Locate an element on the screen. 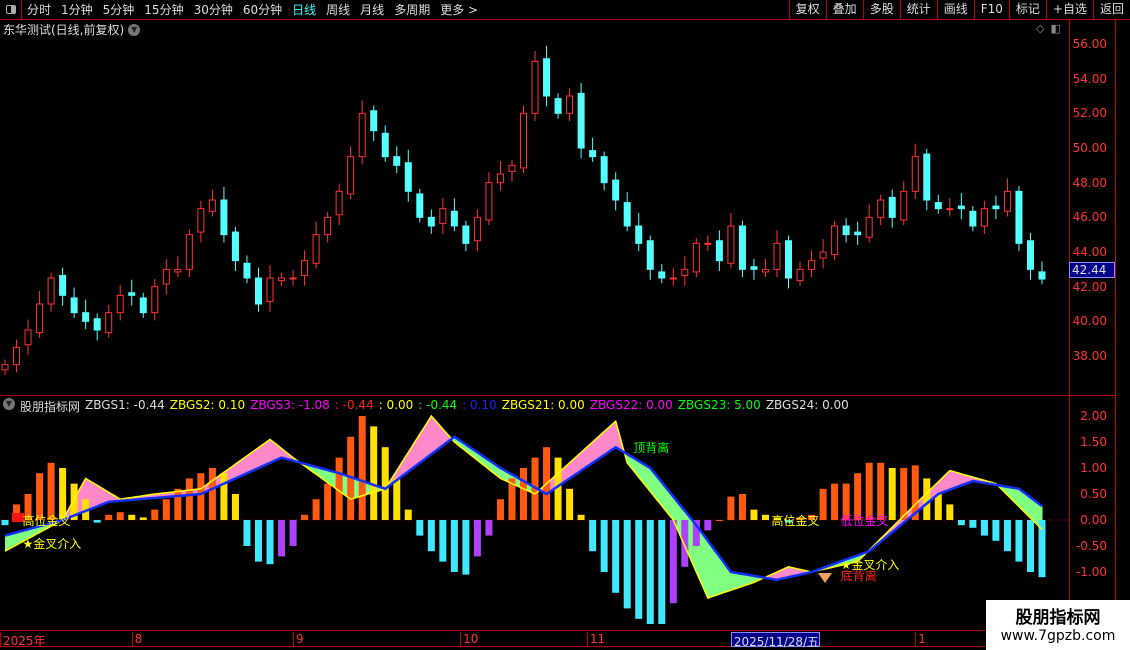  signal-label: 高位金叉 is located at coordinates (795, 521).